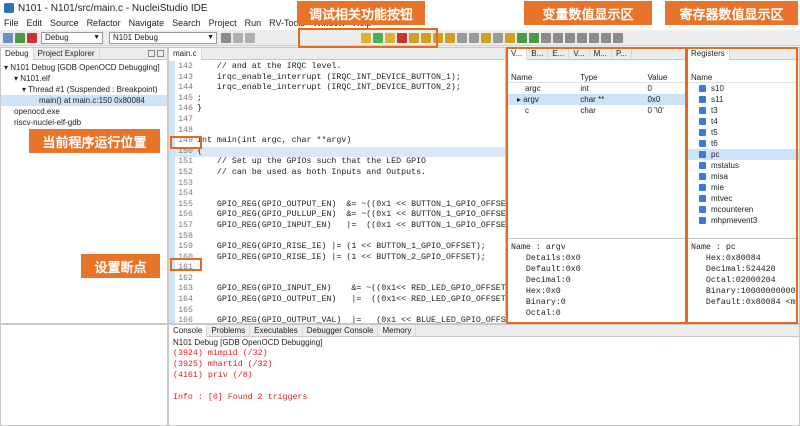 Image resolution: width=800 pixels, height=426 pixels. What do you see at coordinates (570, 37) in the screenshot?
I see `search-icon` at bounding box center [570, 37].